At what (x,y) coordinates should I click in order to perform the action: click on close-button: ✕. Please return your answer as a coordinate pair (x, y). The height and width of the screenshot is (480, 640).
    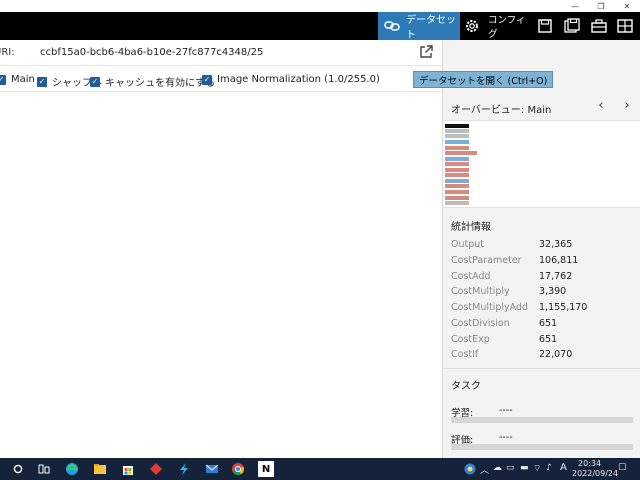
    Looking at the image, I should click on (627, 6).